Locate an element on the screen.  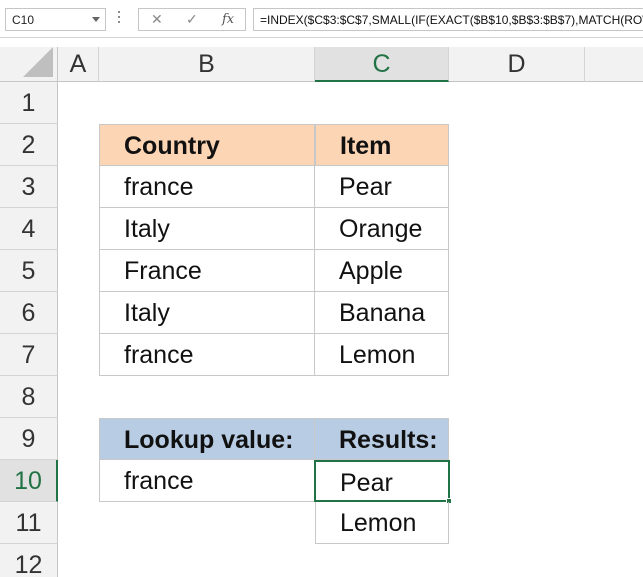
table-cell-item: Orange is located at coordinates (382, 229).